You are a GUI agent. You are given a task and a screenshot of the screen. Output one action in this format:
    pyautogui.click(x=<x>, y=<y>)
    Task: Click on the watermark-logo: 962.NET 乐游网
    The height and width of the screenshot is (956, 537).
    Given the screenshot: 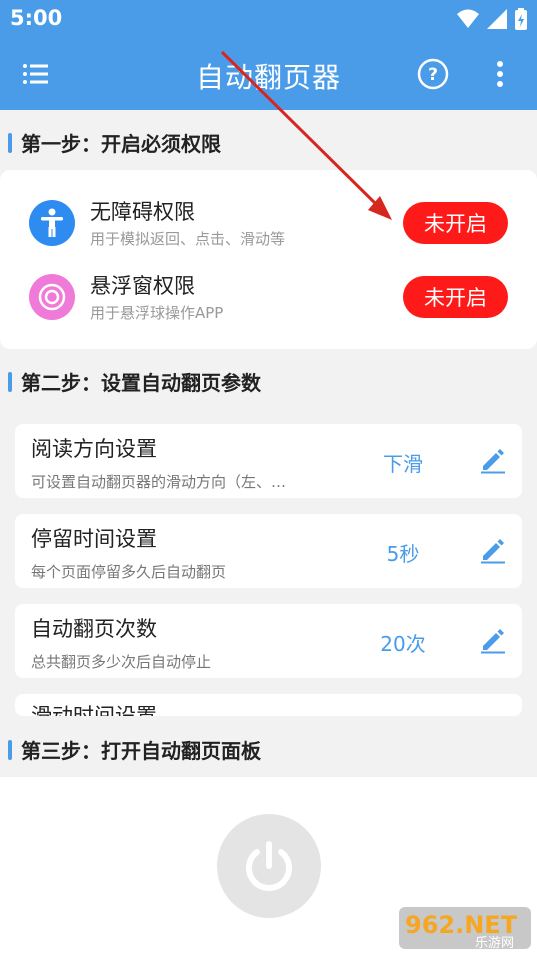 What is the action you would take?
    pyautogui.click(x=465, y=928)
    